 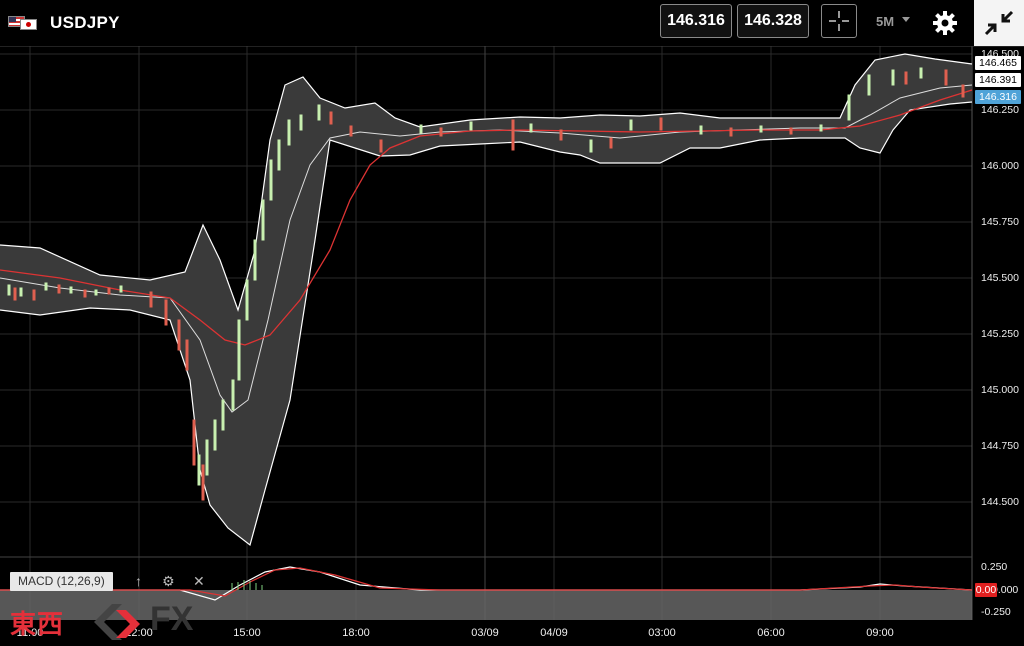 What do you see at coordinates (885, 21) in the screenshot?
I see `timeframe-select: 5M` at bounding box center [885, 21].